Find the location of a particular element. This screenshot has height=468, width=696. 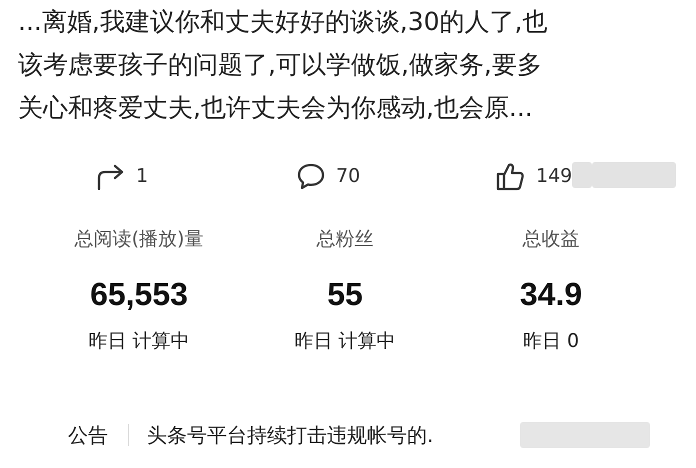

stat-value: 55 is located at coordinates (345, 294).